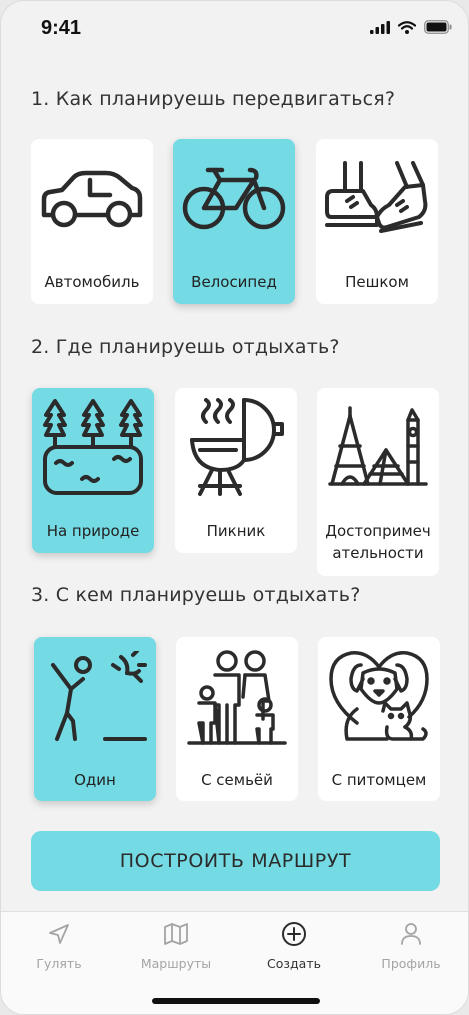  Describe the element at coordinates (237, 780) in the screenshot. I see `option-label: С семьёй` at that location.